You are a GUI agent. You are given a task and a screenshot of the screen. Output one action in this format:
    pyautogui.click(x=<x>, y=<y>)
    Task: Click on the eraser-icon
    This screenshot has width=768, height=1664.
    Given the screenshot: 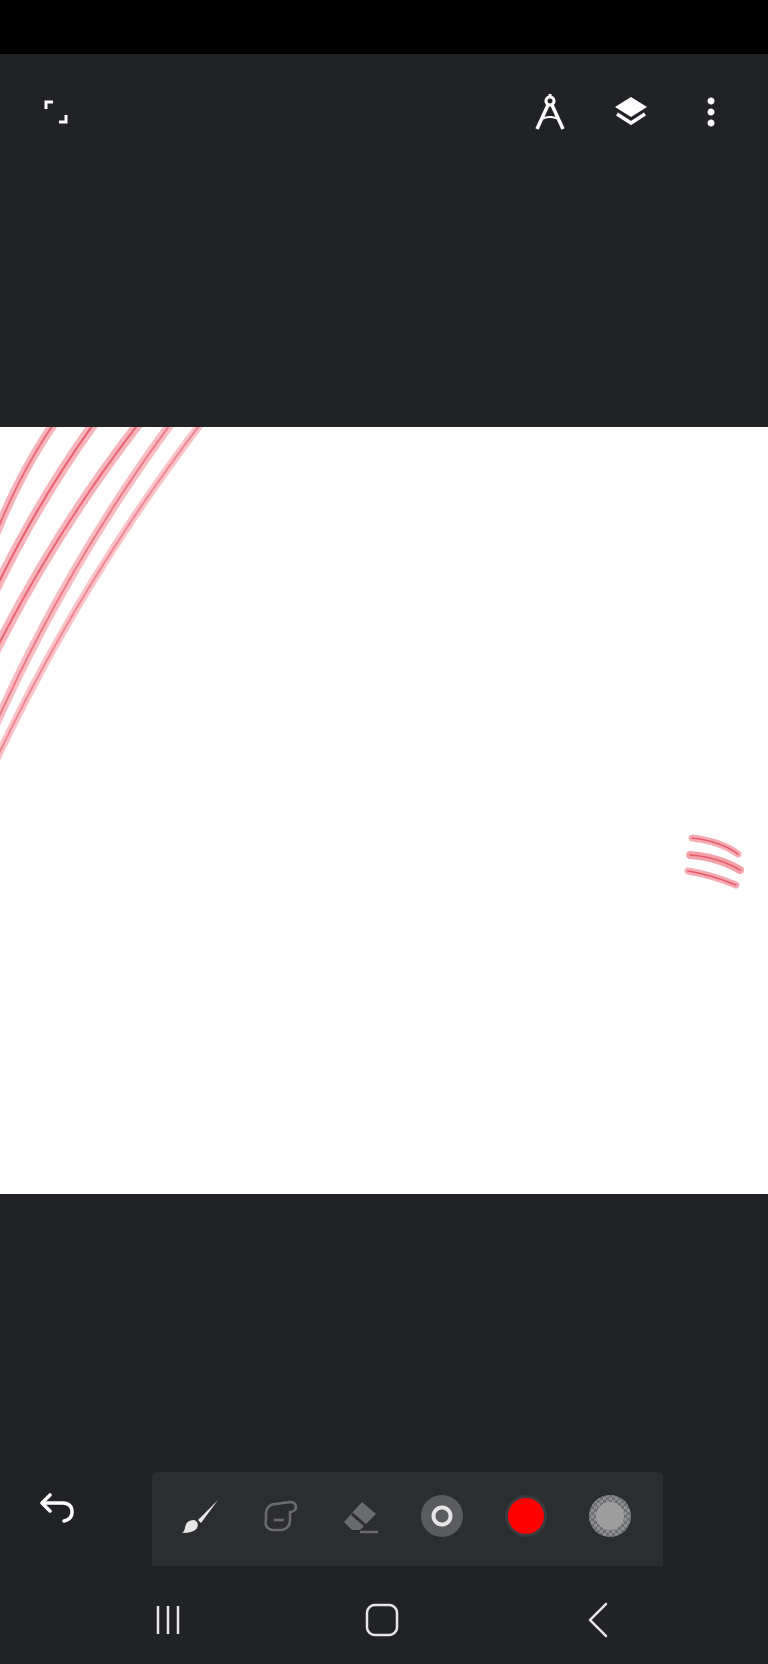 What is the action you would take?
    pyautogui.click(x=360, y=1518)
    